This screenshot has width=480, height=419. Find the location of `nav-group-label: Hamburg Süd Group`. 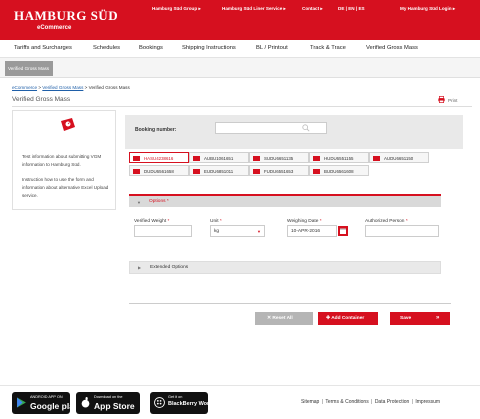

nav-group-label: Hamburg Süd Group is located at coordinates (175, 8).